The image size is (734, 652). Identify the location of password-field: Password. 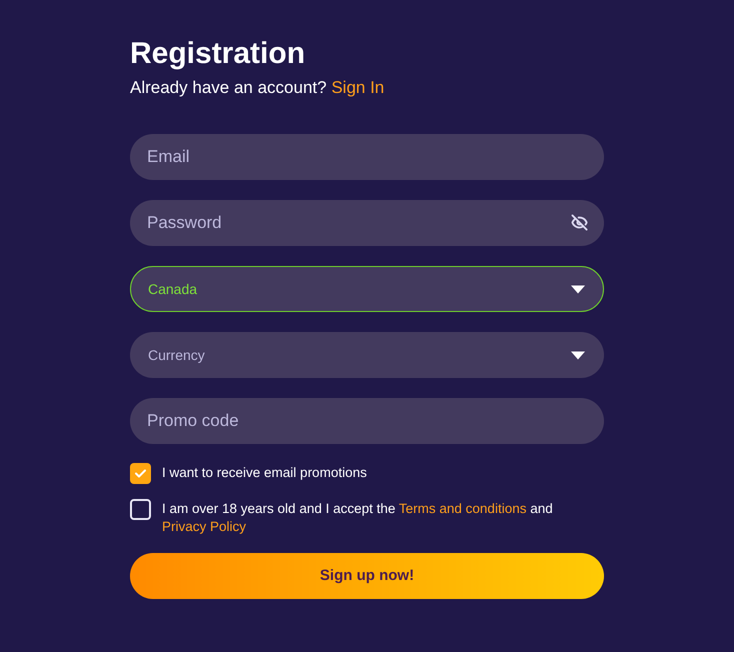
(367, 223).